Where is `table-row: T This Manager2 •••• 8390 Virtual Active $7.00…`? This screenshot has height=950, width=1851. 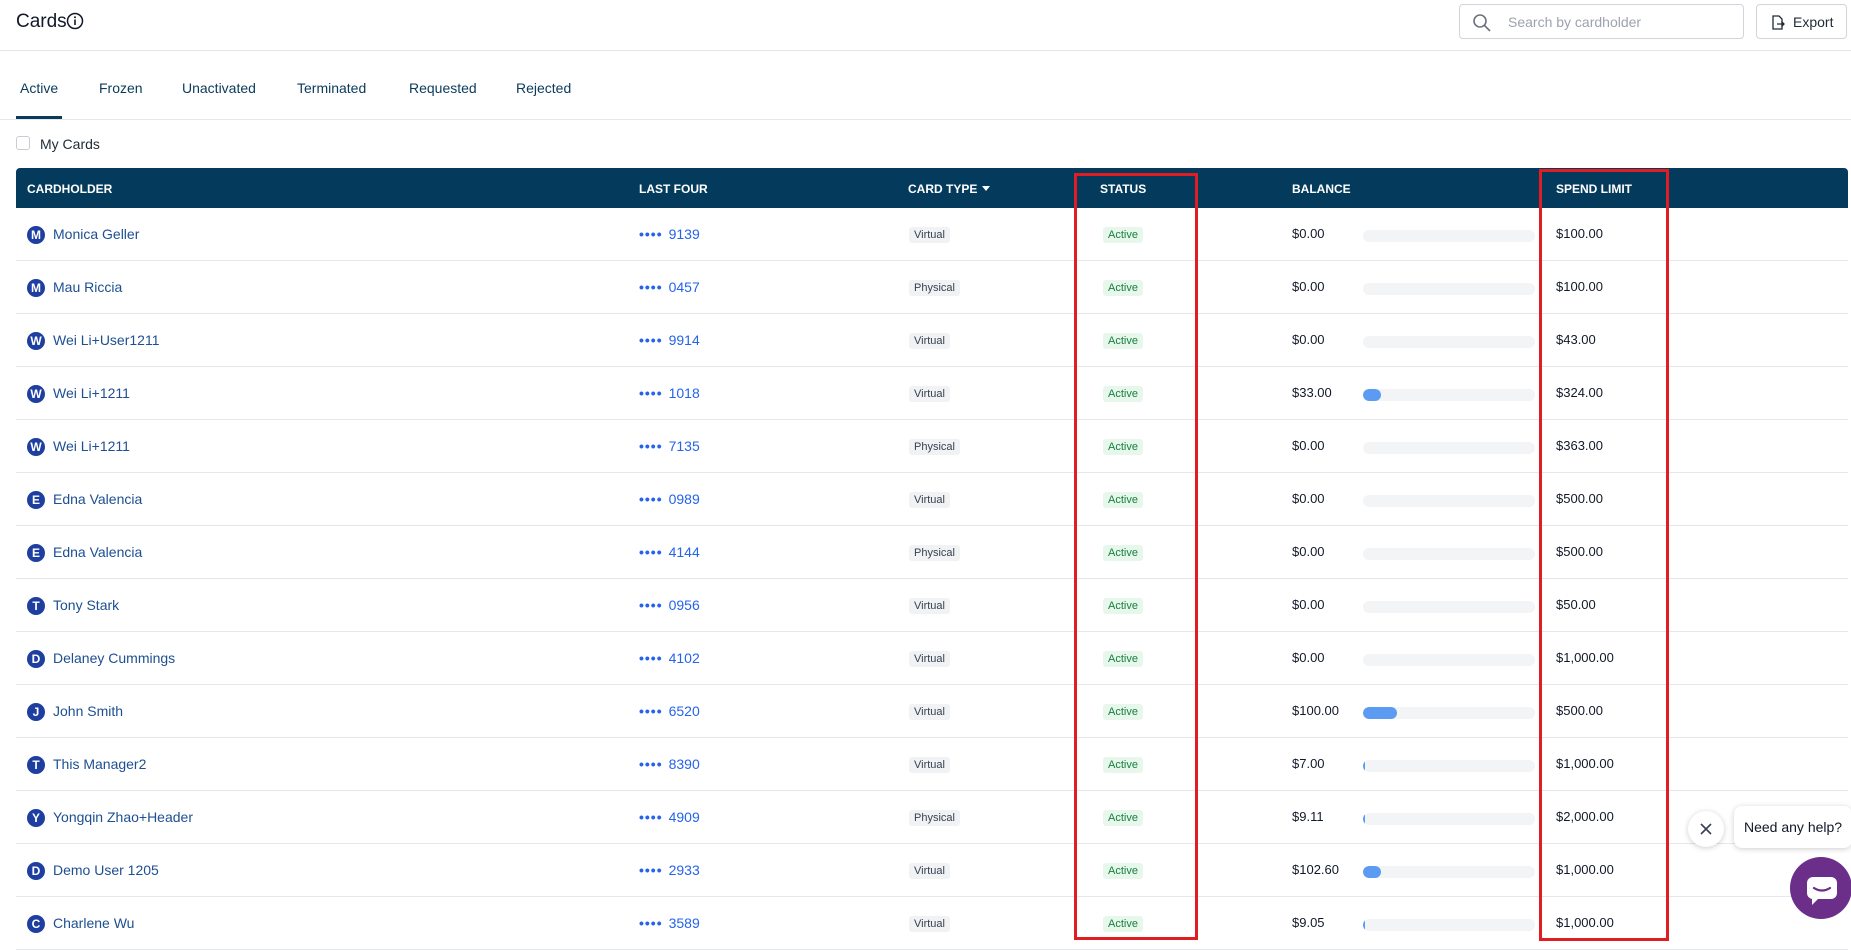
table-row: T This Manager2 •••• 8390 Virtual Active $7.00… is located at coordinates (932, 764).